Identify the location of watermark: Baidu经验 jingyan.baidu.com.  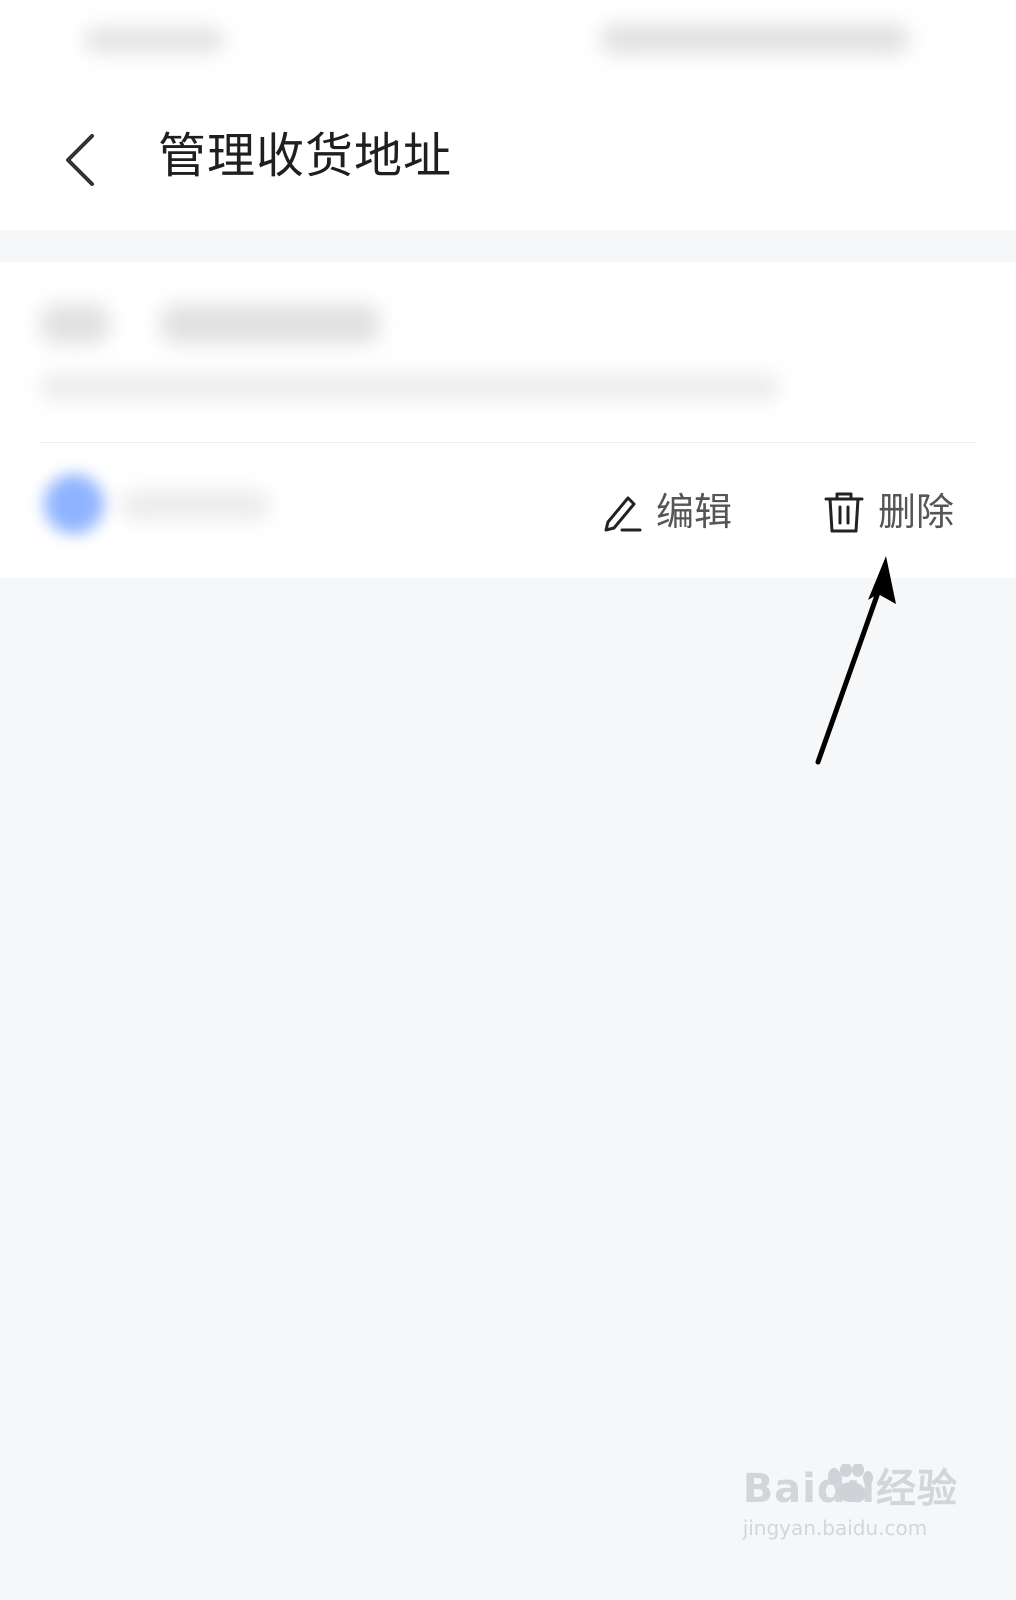
(850, 1498).